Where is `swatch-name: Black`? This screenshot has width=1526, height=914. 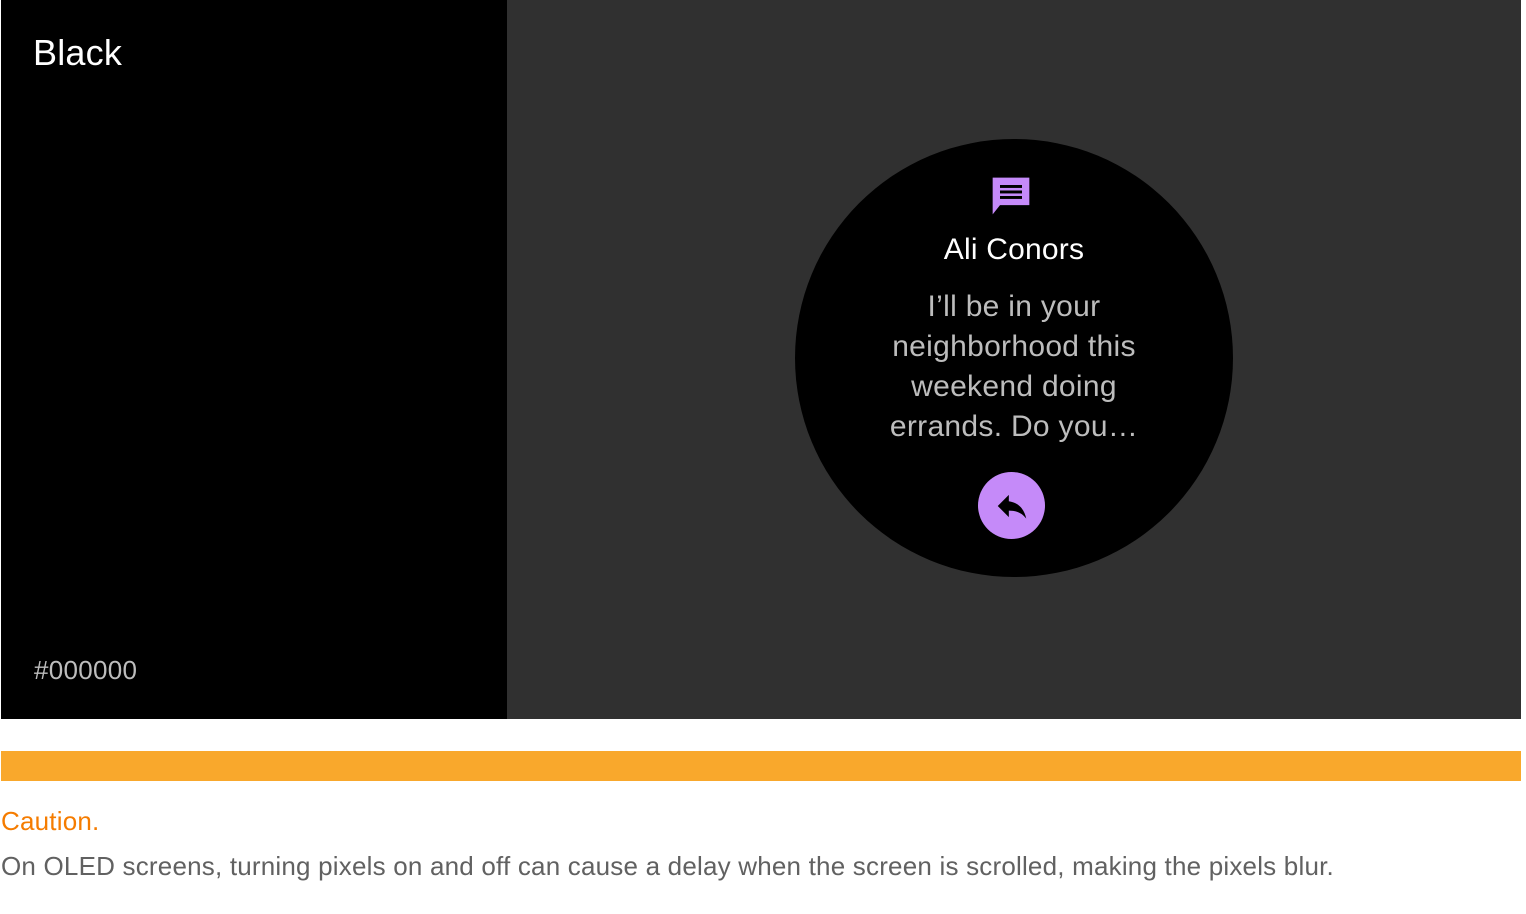 swatch-name: Black is located at coordinates (78, 52).